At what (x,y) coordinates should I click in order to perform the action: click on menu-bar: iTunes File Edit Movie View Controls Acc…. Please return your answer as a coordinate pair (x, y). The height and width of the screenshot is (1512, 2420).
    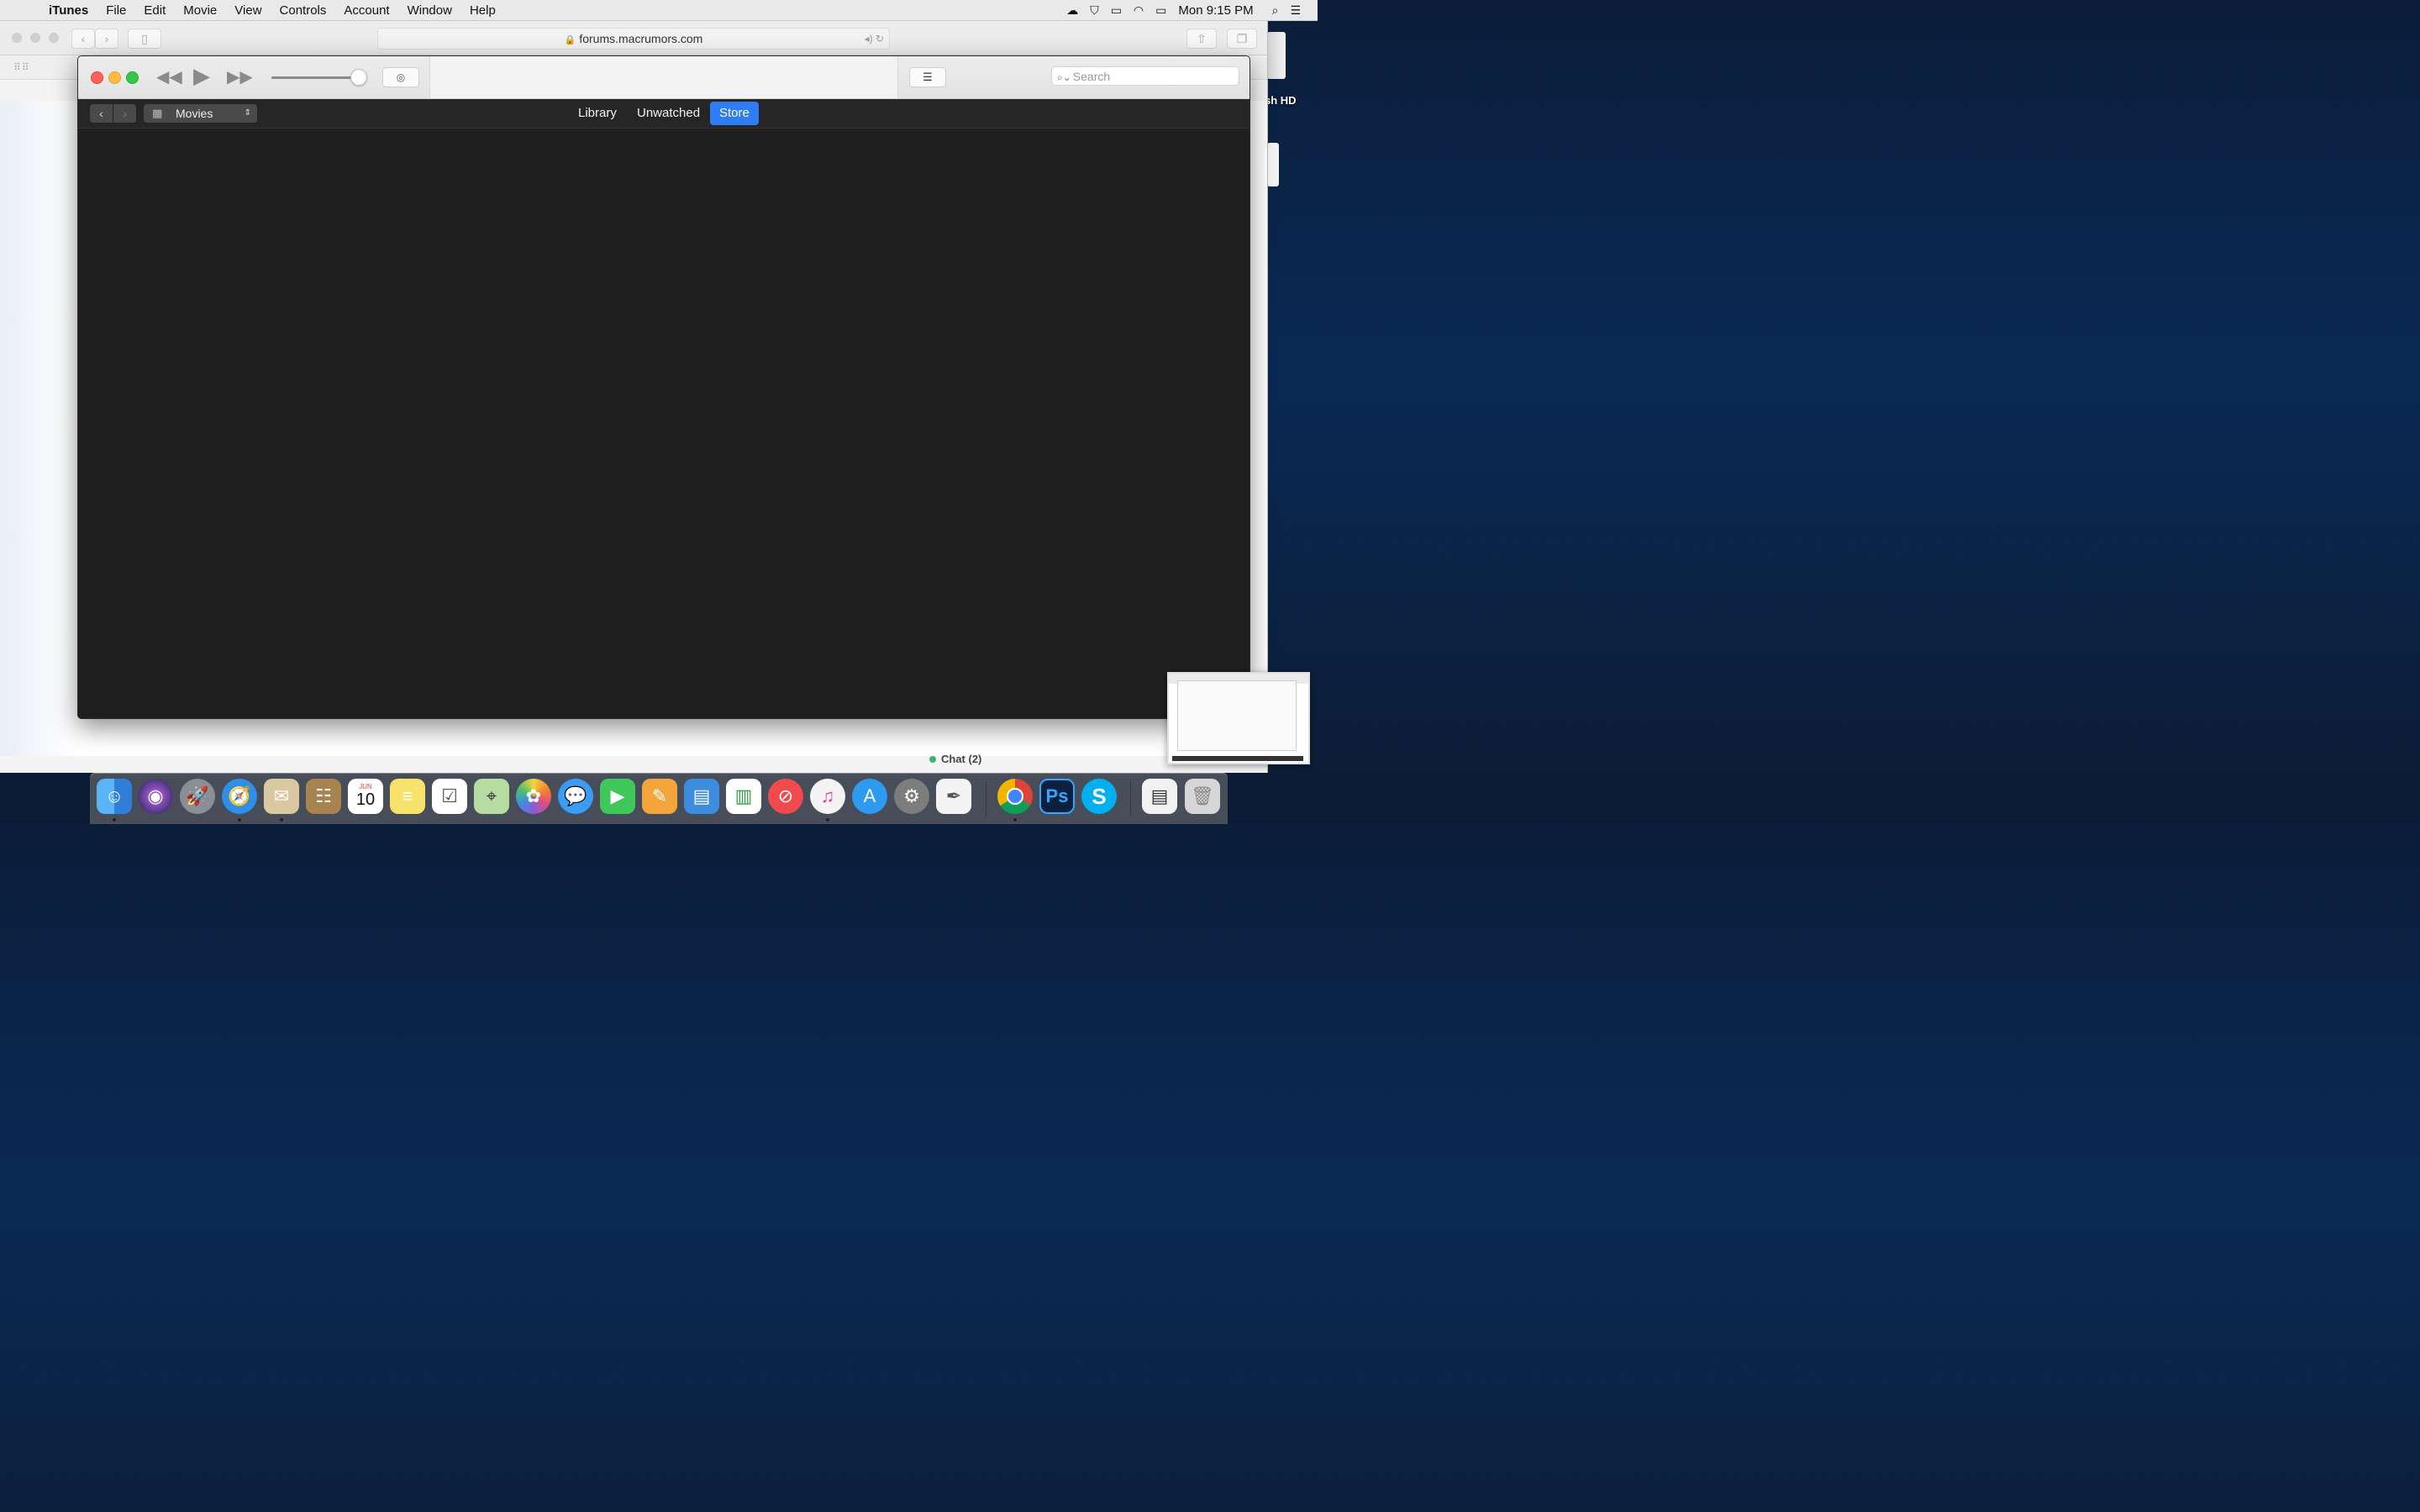
    Looking at the image, I should click on (659, 10).